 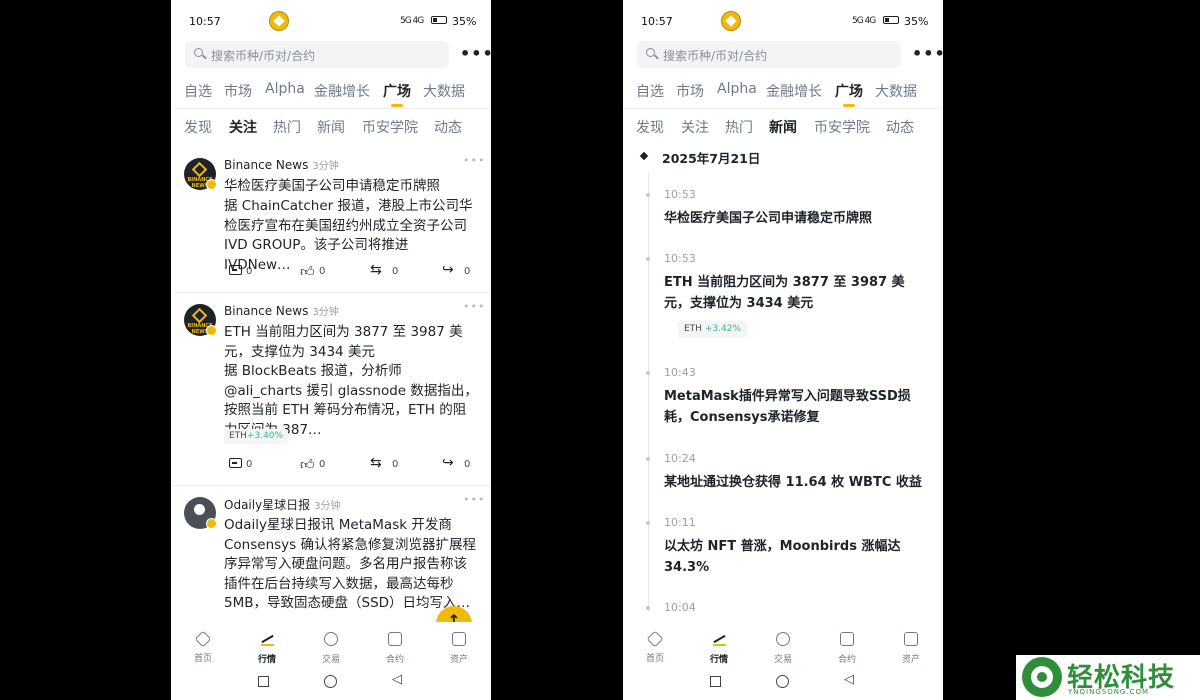 I want to click on search-icon, so click(x=198, y=52).